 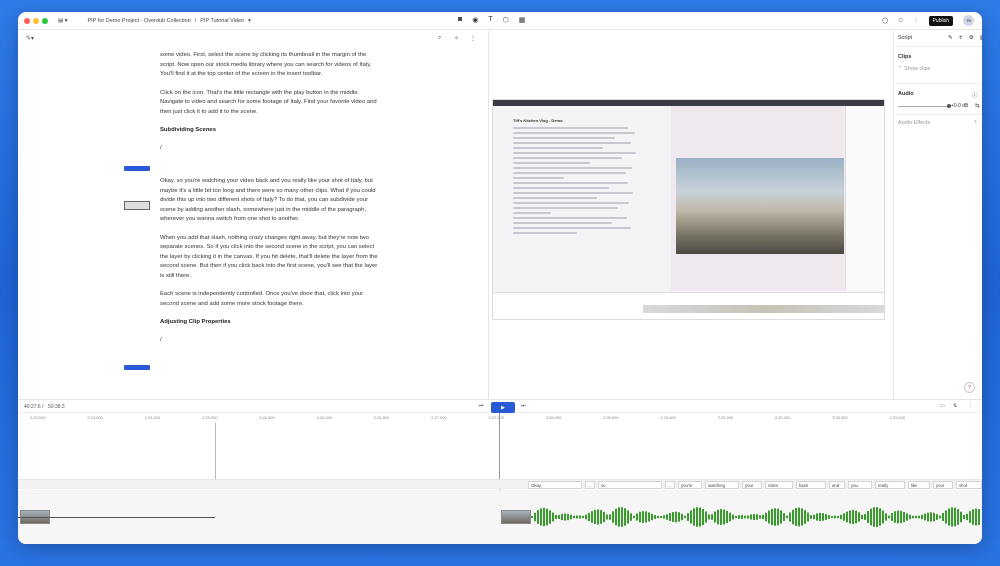 I want to click on script-heading: Adjusting Clip Properties, so click(x=270, y=323).